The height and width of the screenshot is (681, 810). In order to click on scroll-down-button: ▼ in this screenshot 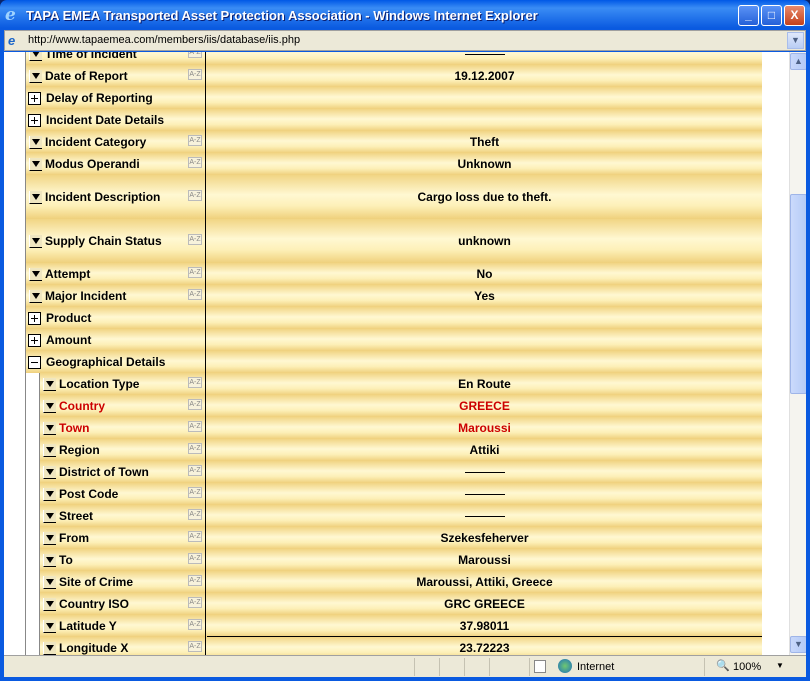, I will do `click(798, 644)`.